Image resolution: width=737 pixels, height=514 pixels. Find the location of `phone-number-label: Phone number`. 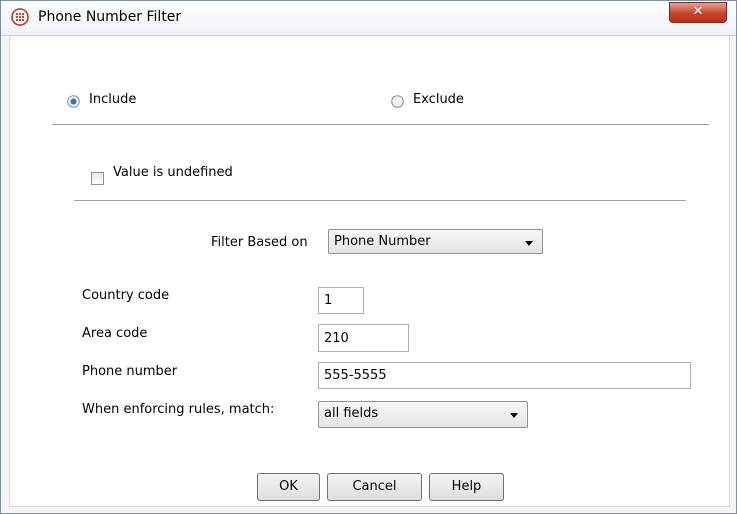

phone-number-label: Phone number is located at coordinates (130, 371).